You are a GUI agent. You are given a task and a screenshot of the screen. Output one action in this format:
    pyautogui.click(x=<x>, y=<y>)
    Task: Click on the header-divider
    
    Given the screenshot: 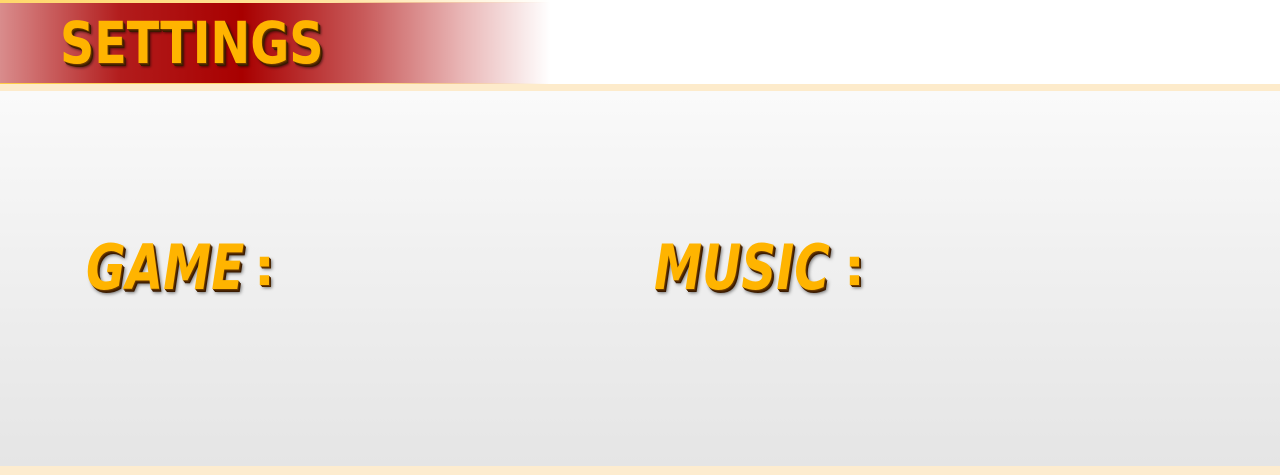 What is the action you would take?
    pyautogui.click(x=640, y=87)
    